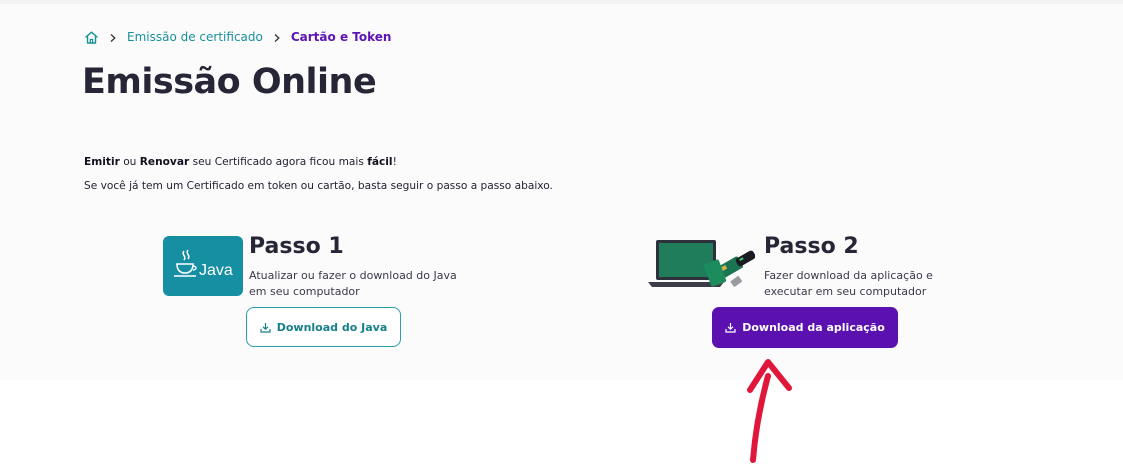 The image size is (1123, 465). I want to click on intro-emphasis-renovar: Renovar, so click(164, 162).